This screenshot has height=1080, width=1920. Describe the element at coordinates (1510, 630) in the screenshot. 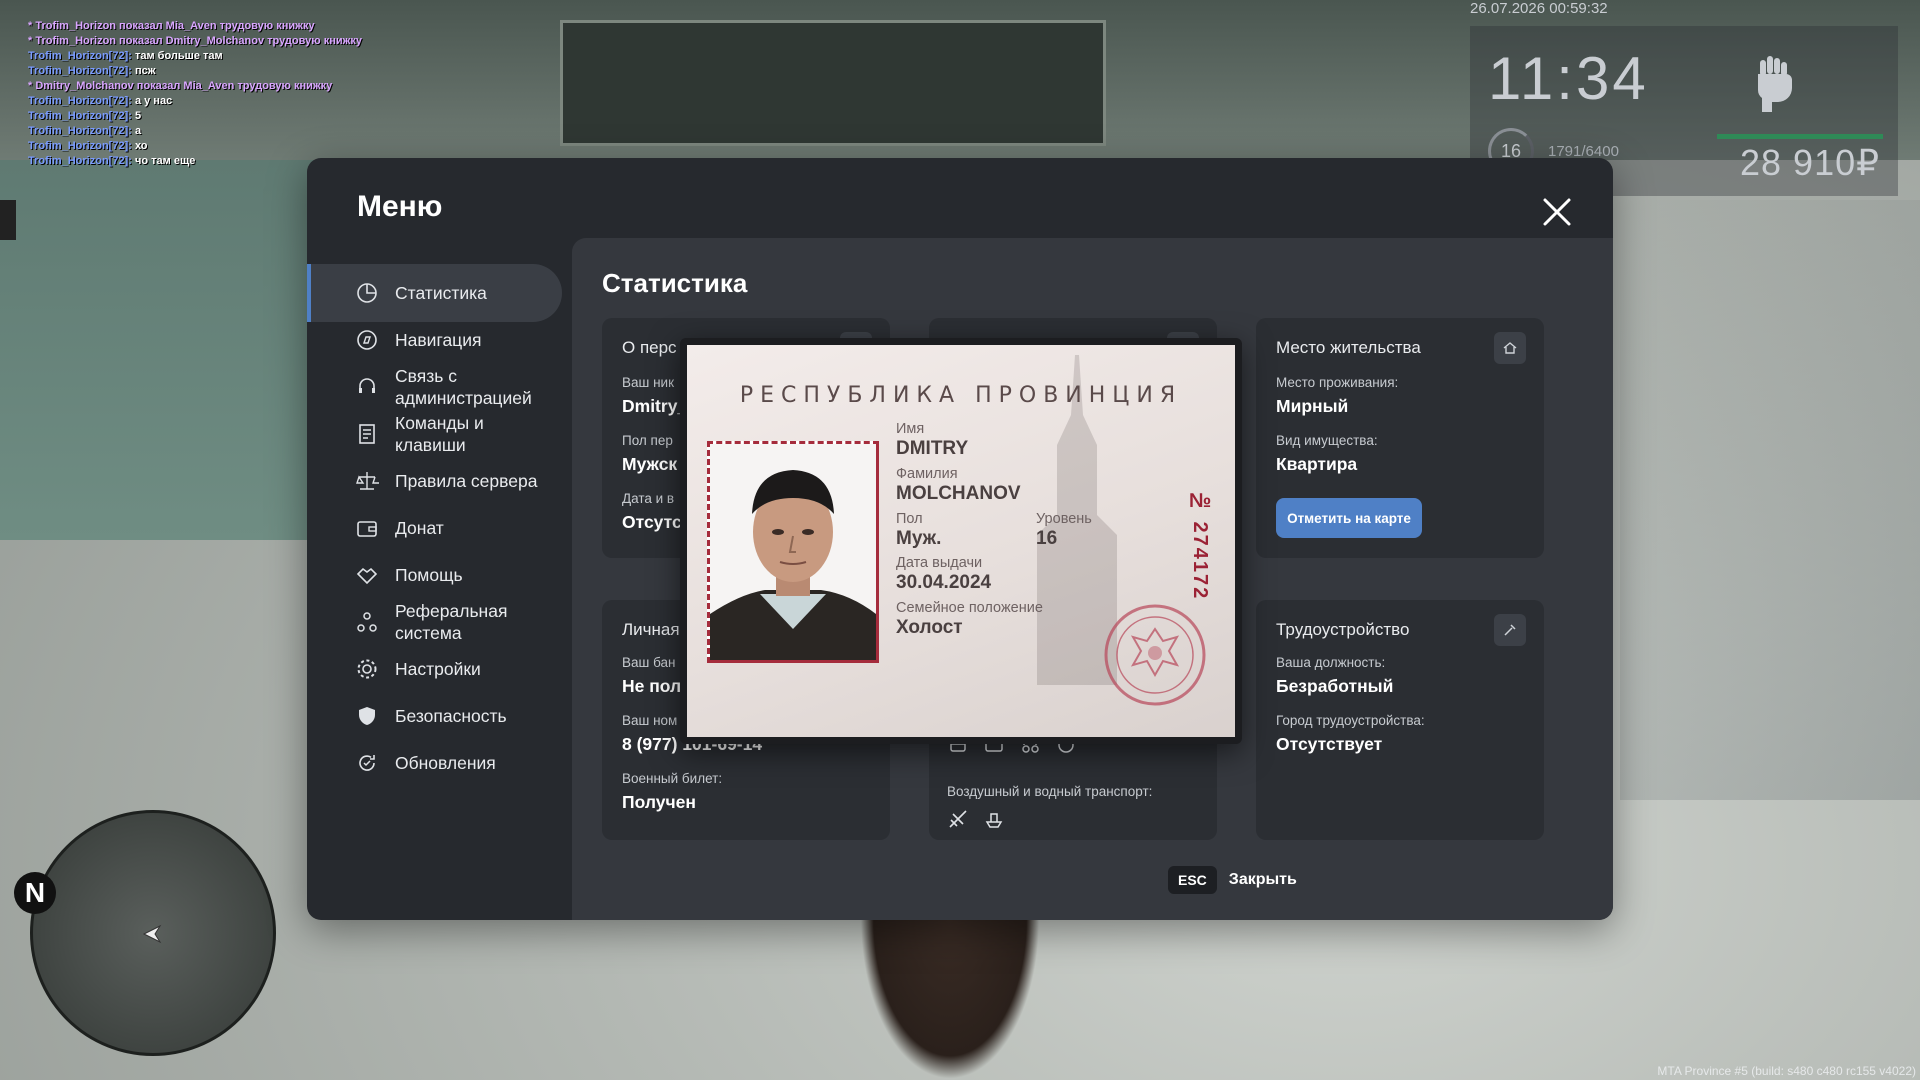

I see `hammer-icon` at that location.